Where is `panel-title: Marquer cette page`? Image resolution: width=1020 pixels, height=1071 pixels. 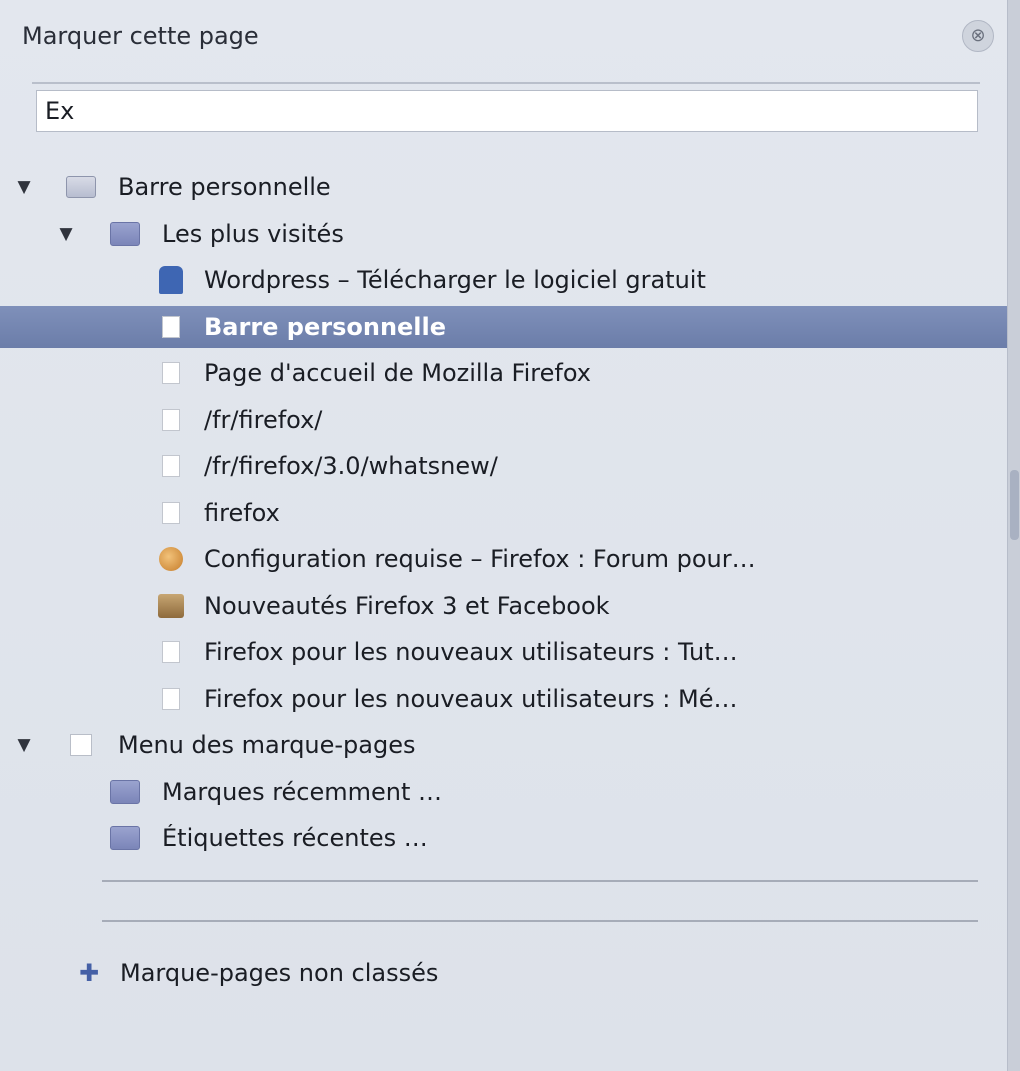
panel-title: Marquer cette page is located at coordinates (140, 36).